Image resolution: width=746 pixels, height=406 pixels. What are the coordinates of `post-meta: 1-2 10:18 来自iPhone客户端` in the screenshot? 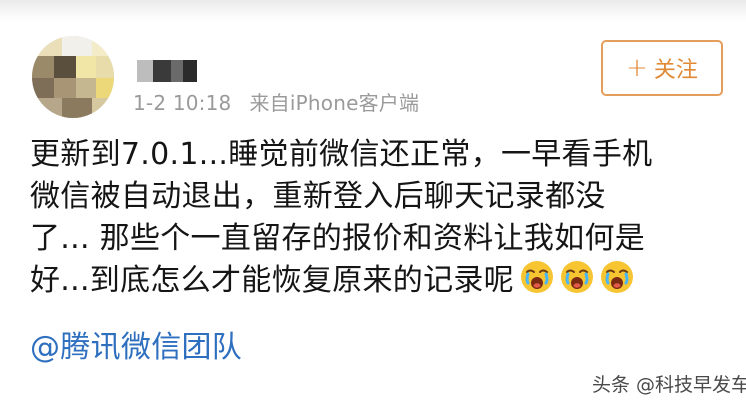 It's located at (276, 101).